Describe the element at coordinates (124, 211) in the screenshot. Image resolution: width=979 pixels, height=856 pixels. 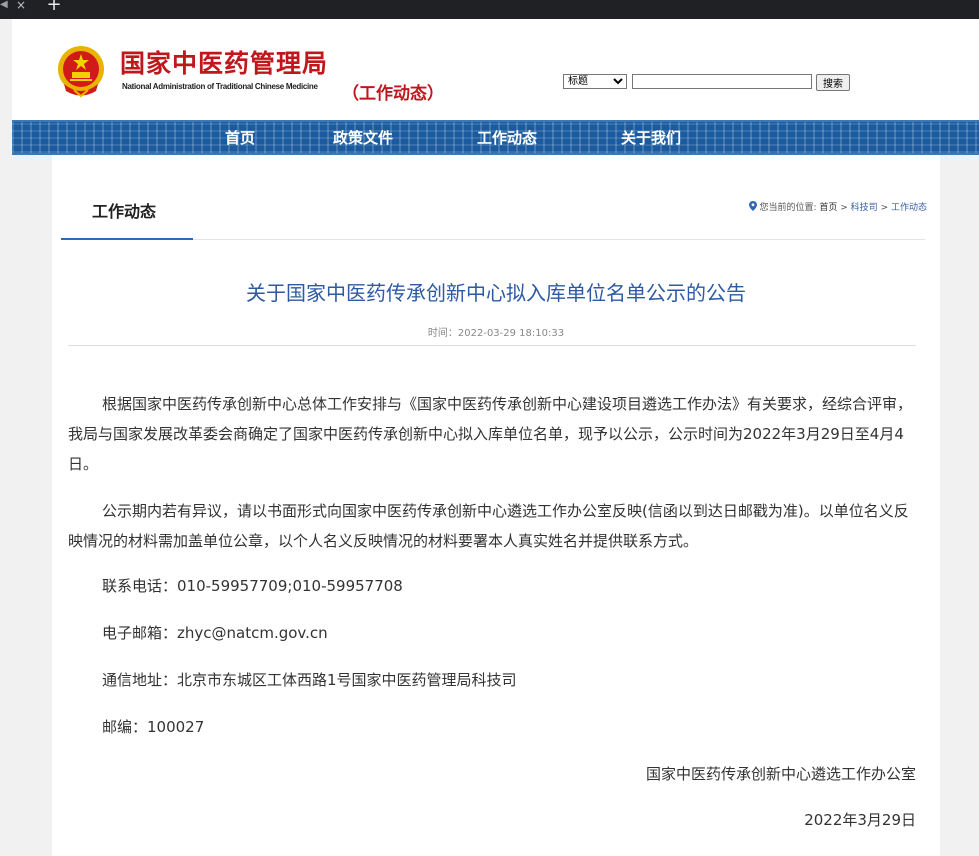
I see `subnav-tab-label: 工作动态` at that location.